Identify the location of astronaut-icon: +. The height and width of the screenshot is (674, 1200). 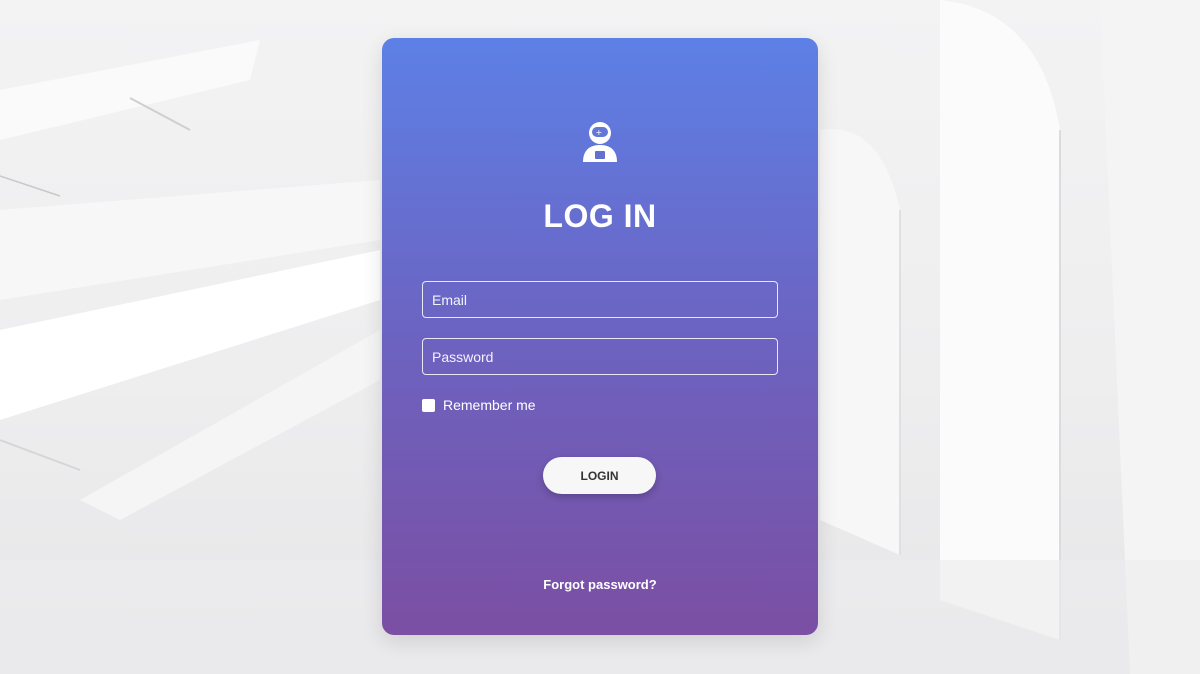
(600, 142).